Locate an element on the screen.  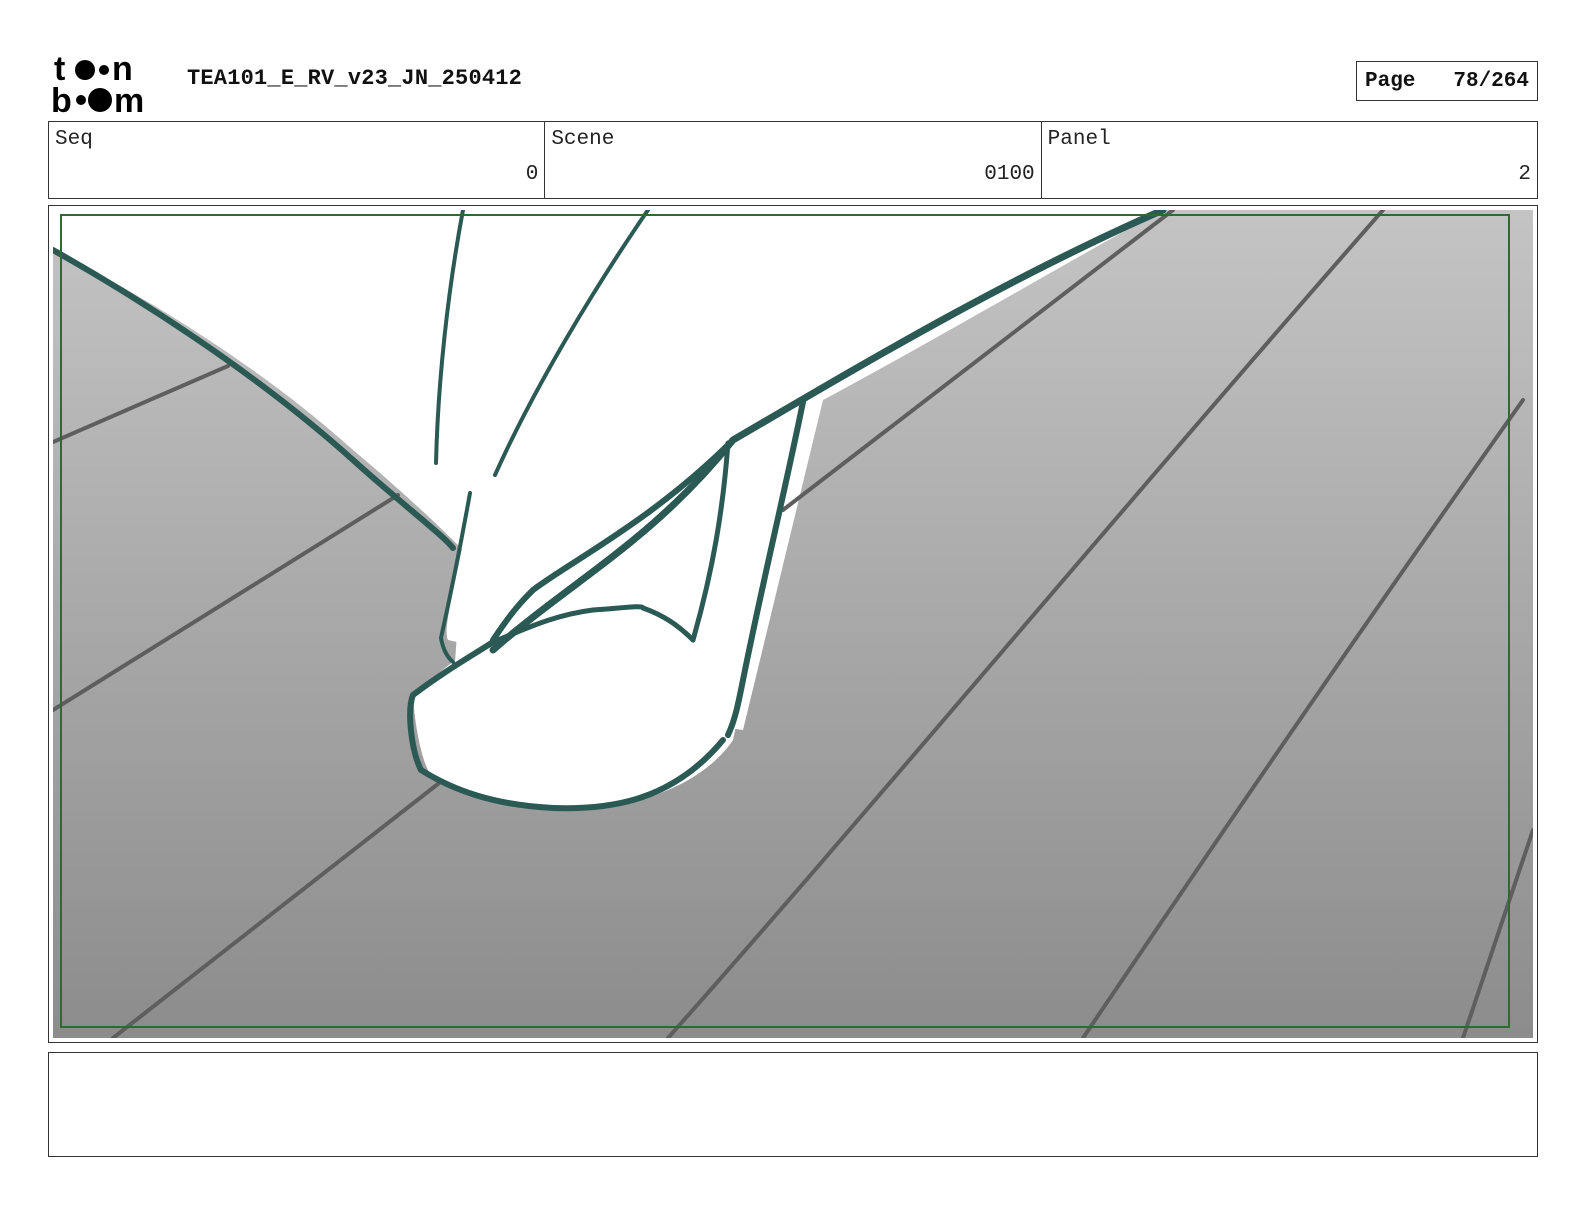
page-label: Page is located at coordinates (1390, 81).